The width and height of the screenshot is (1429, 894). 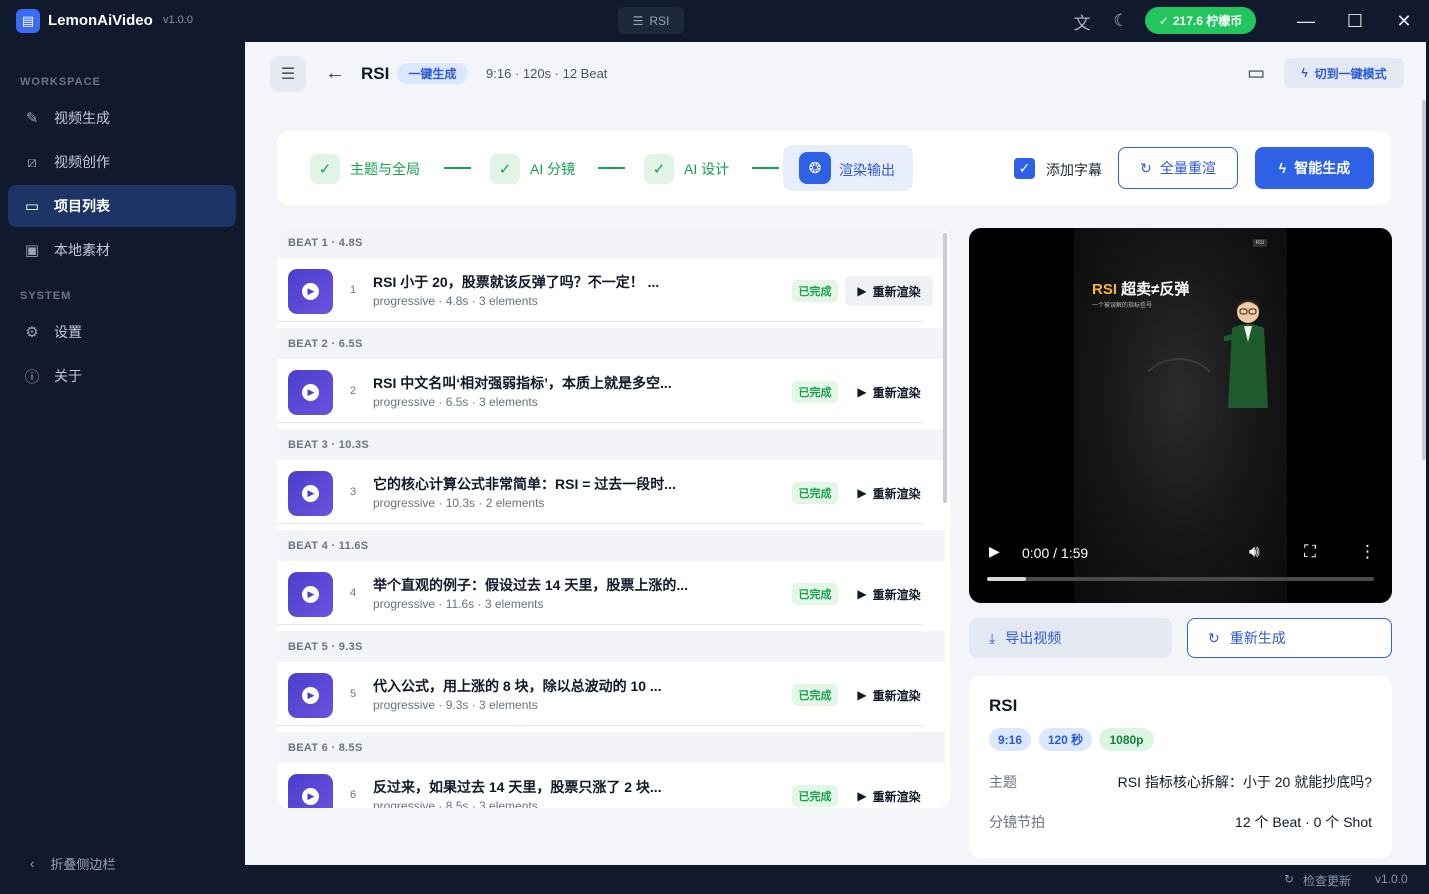 What do you see at coordinates (611, 646) in the screenshot?
I see `beat-header: BEAT 5 · 9.3S` at bounding box center [611, 646].